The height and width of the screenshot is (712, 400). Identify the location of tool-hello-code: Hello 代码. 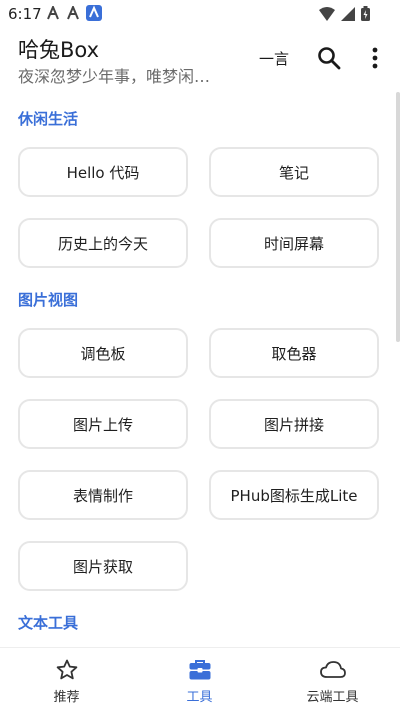
(103, 172).